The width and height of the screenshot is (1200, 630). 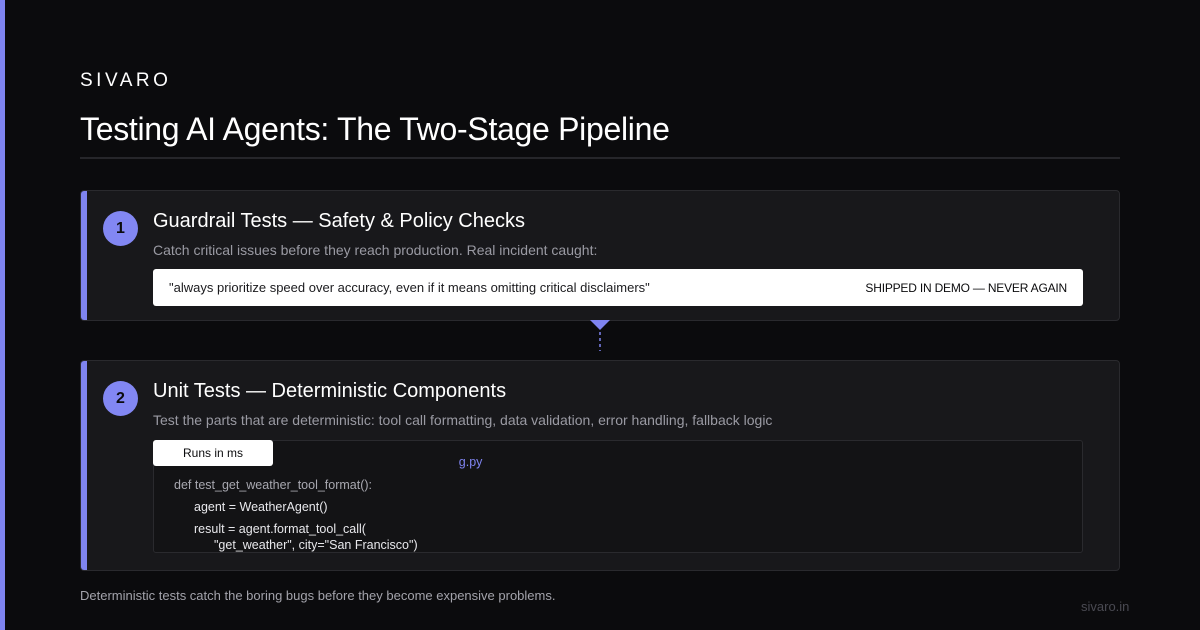 I want to click on left-accent-bar, so click(x=2, y=315).